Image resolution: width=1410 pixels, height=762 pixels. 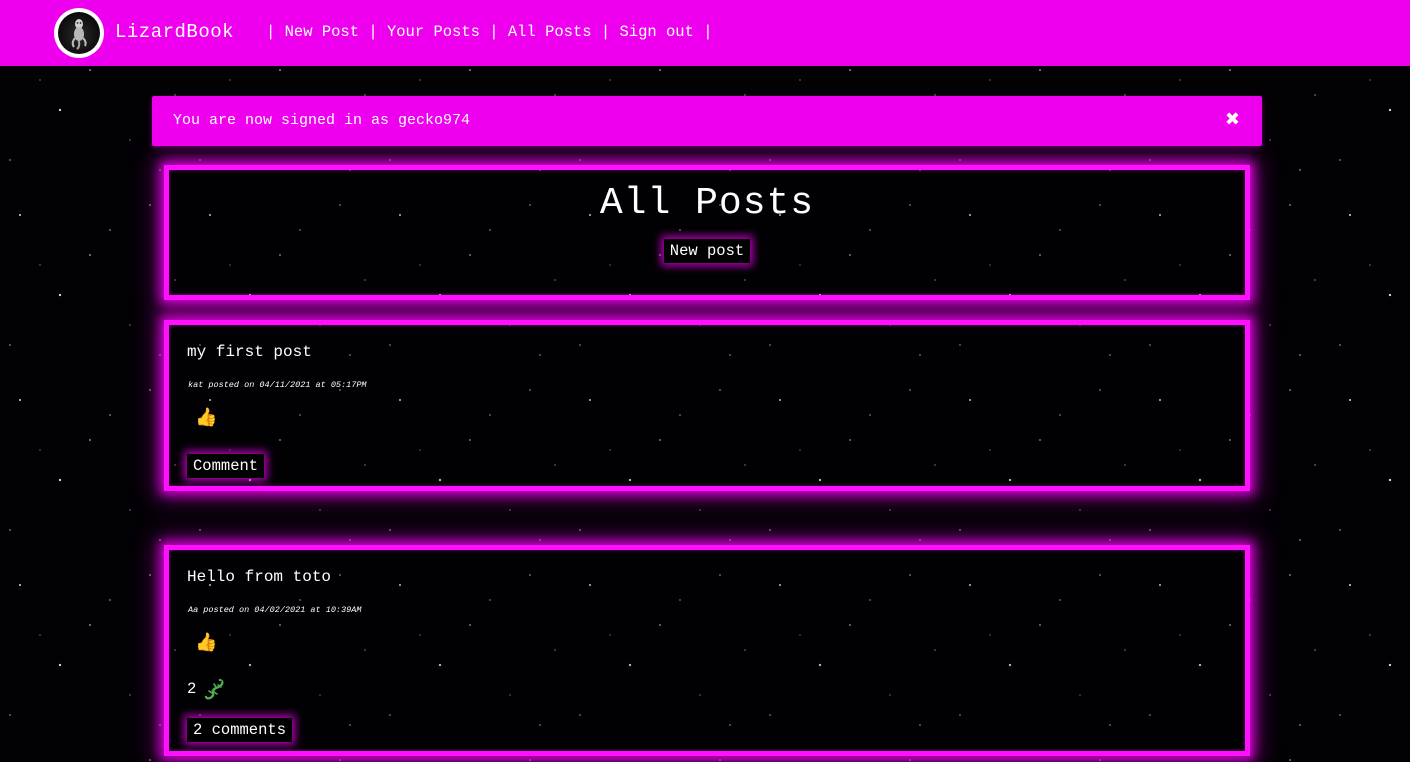 I want to click on lizard-count-value: 2, so click(x=192, y=689).